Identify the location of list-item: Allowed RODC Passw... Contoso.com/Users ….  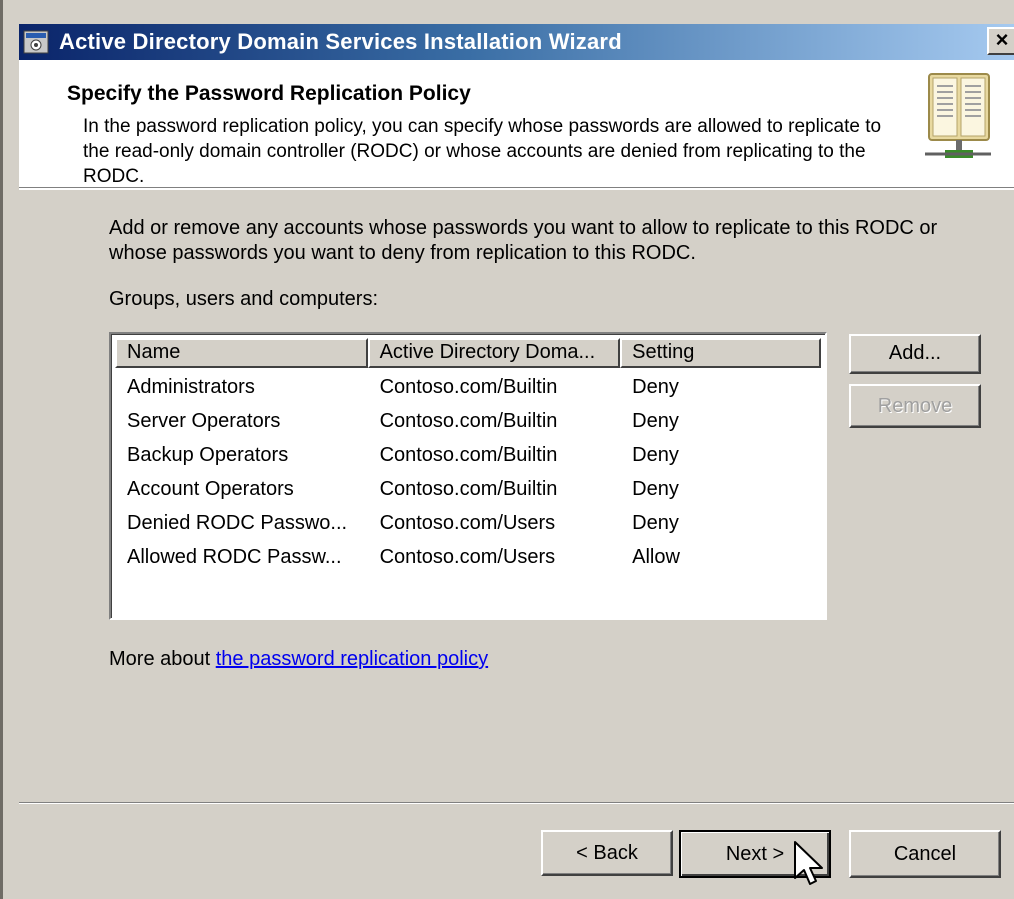
(468, 557).